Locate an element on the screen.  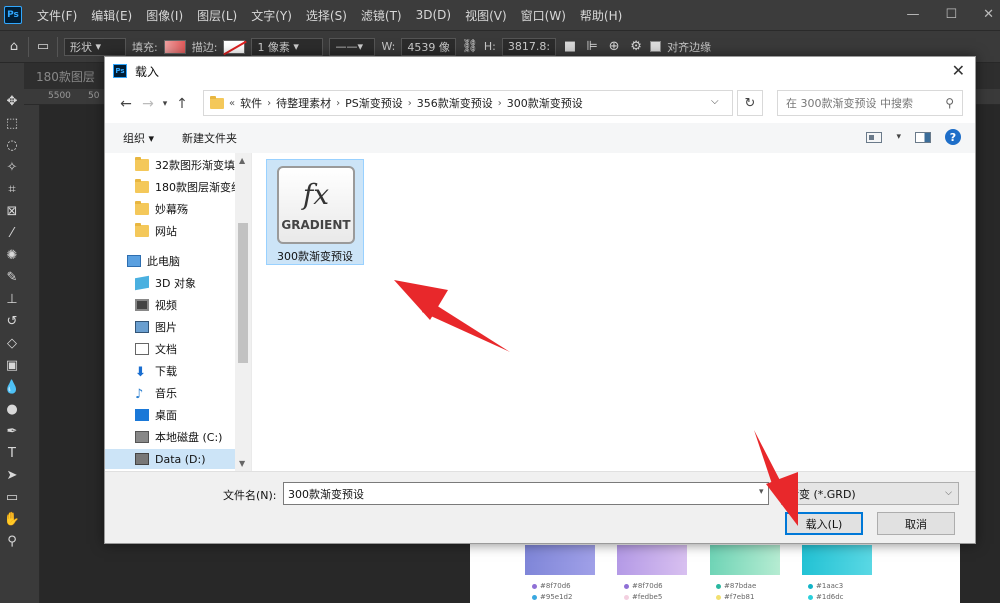
marquee-tool-icon: ⬚ is located at coordinates (12, 123).